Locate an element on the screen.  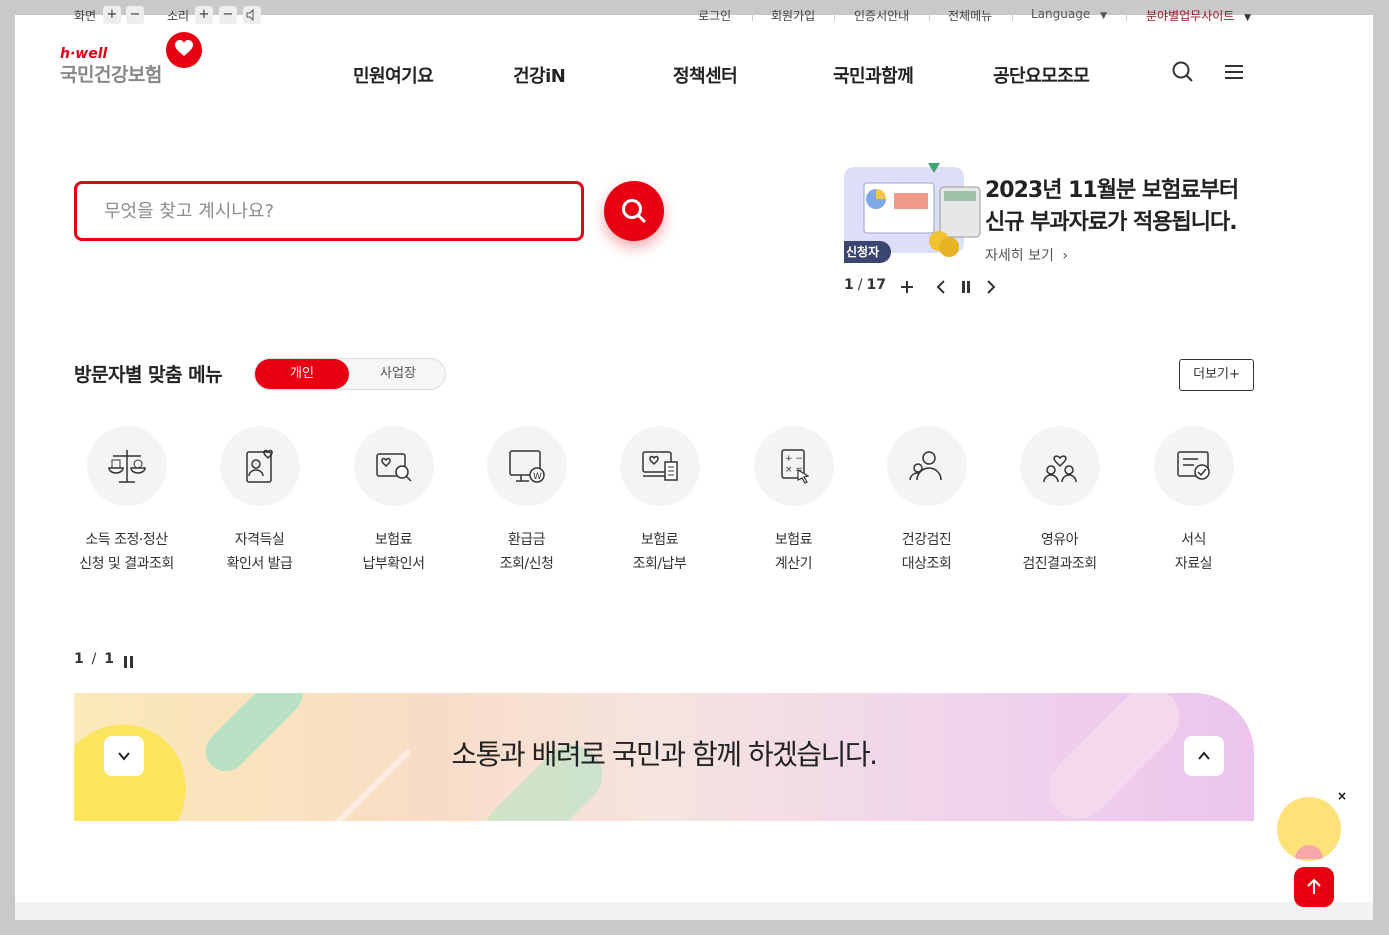
banner-title-line1: 2023년 11월분 보험료부터 is located at coordinates (1112, 190).